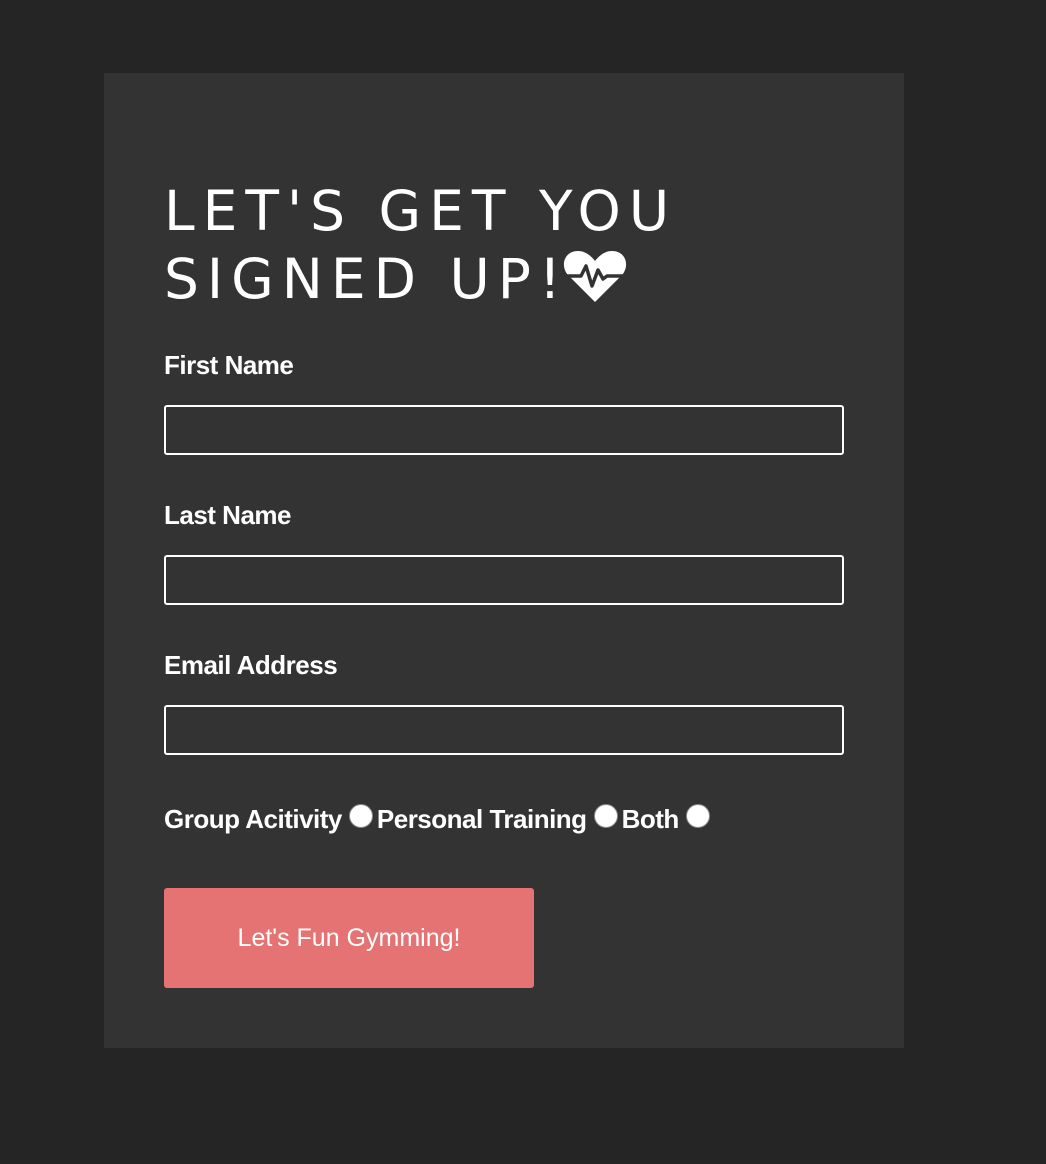 The image size is (1046, 1164). What do you see at coordinates (504, 430) in the screenshot?
I see `first-name-input` at bounding box center [504, 430].